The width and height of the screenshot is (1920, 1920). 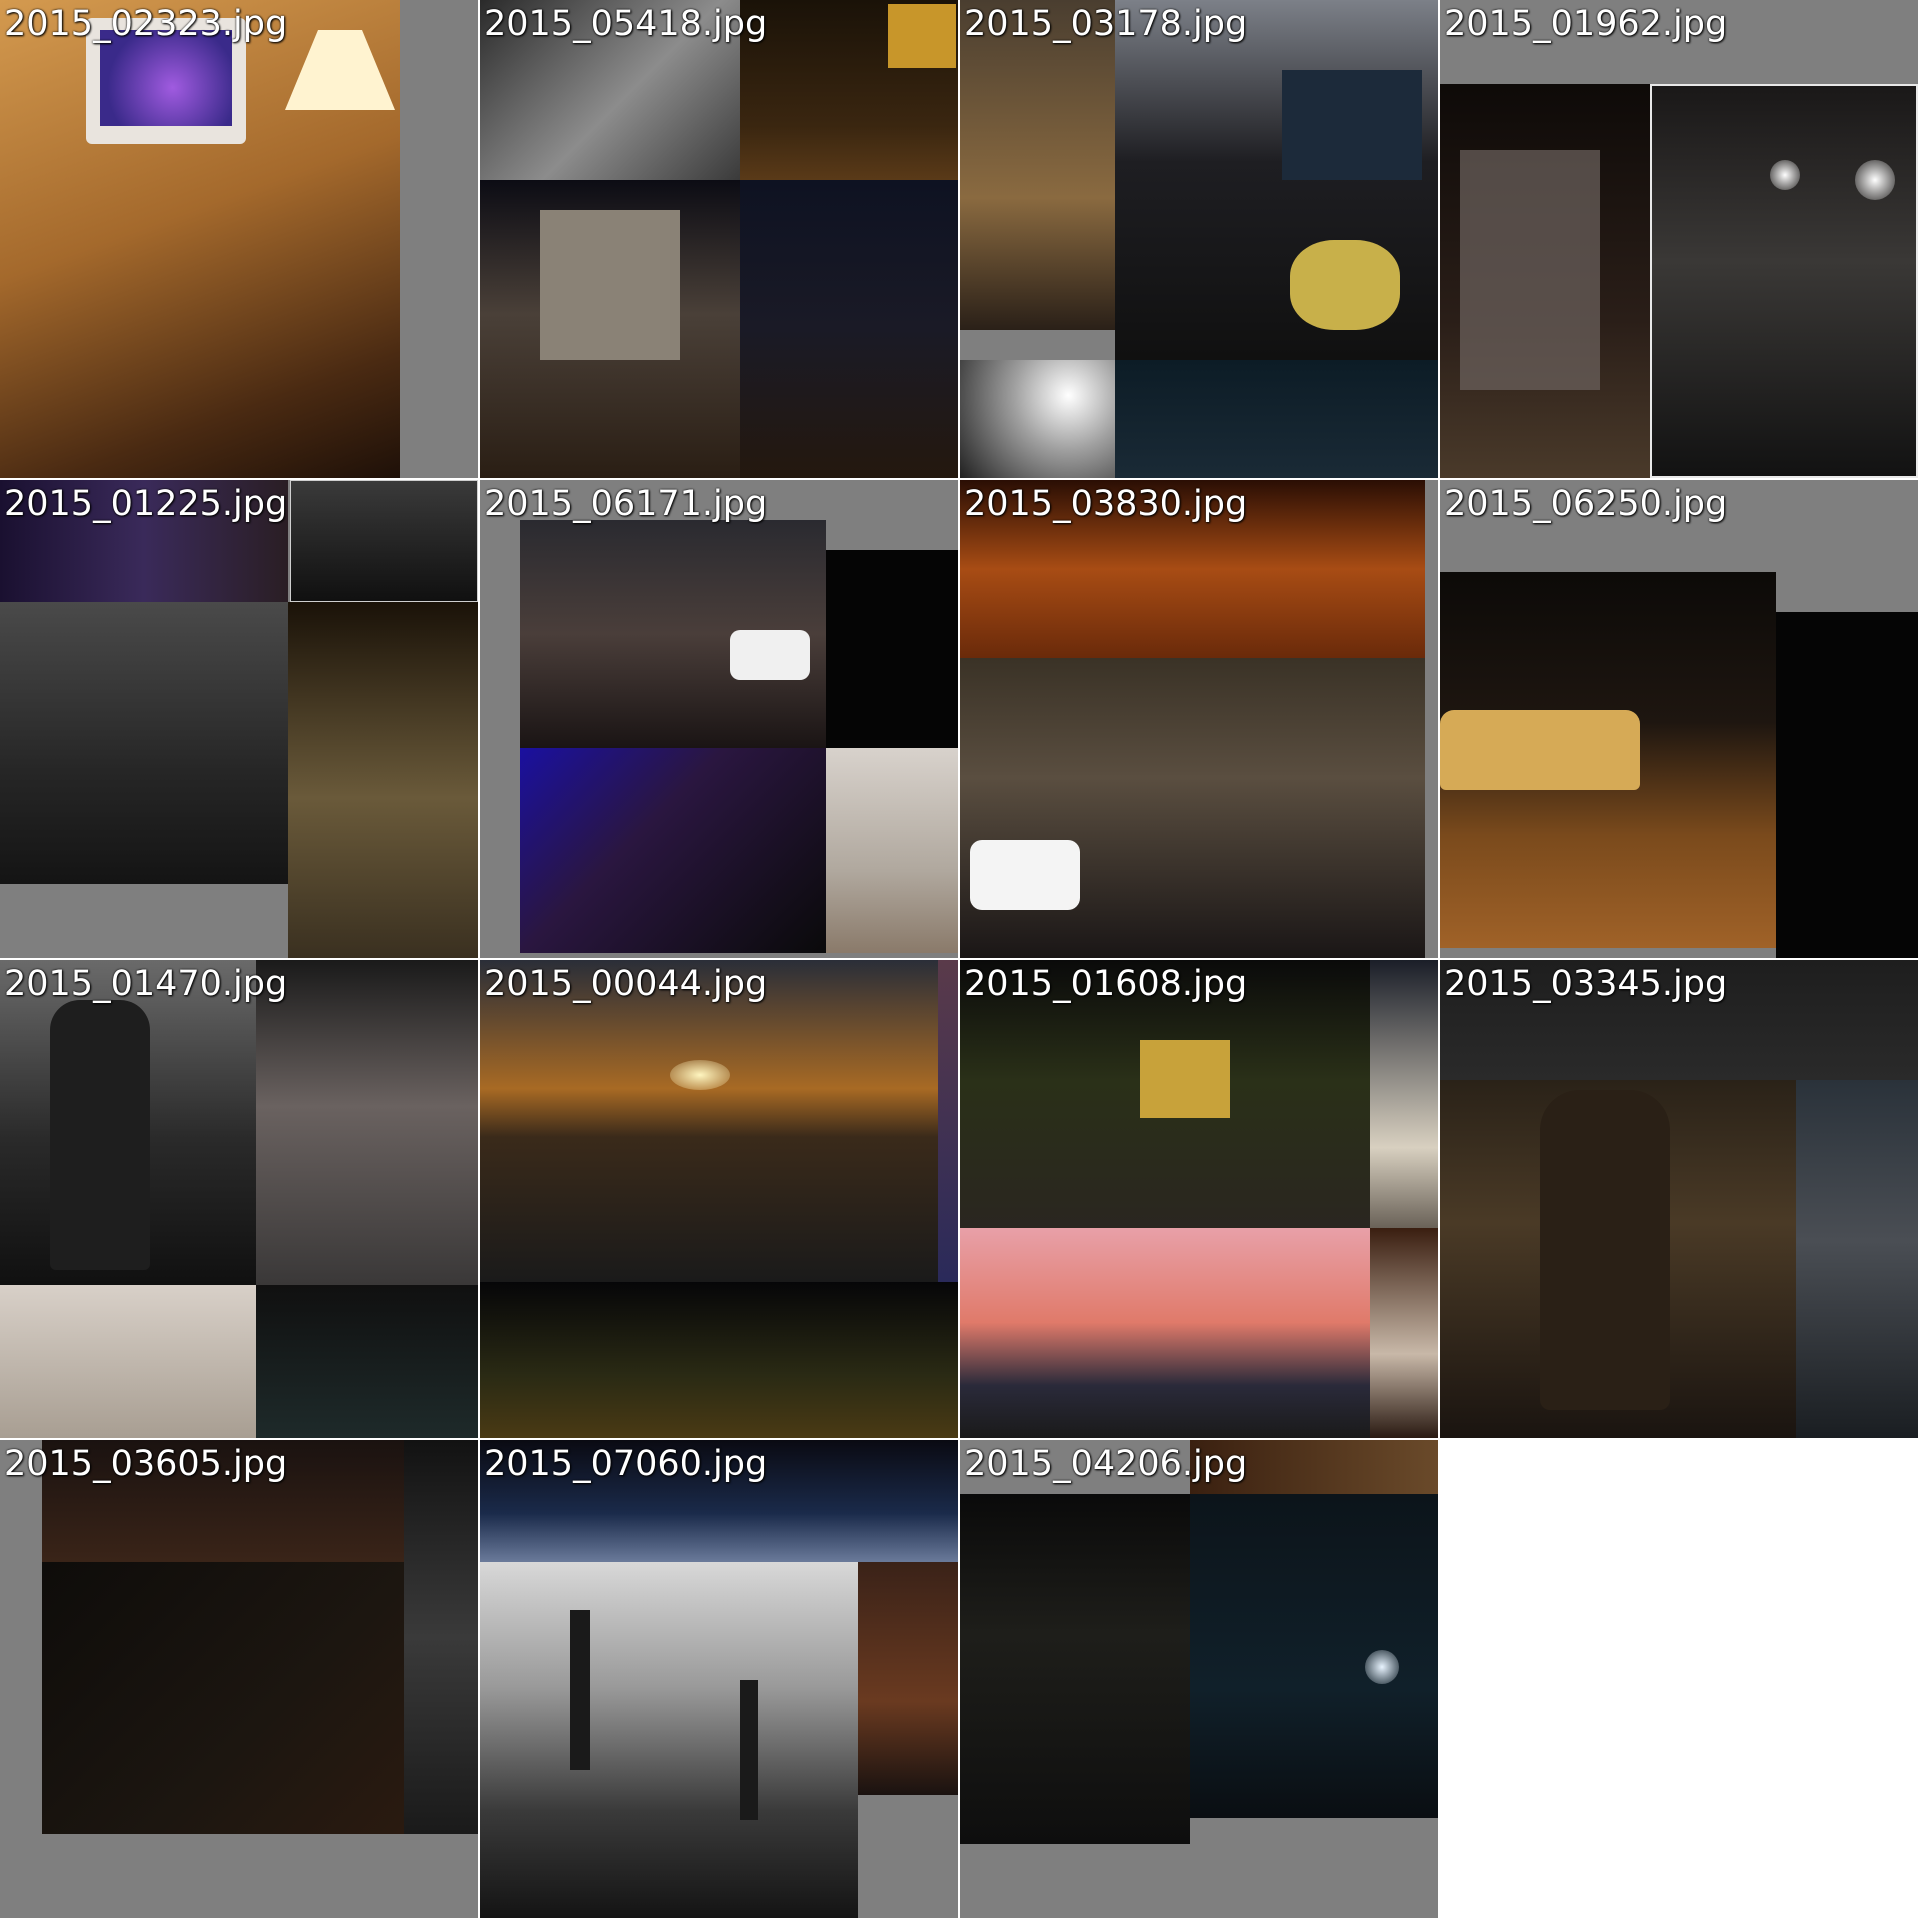 I want to click on thumbnail-filename: 2015_03178.jpg, so click(x=1106, y=24).